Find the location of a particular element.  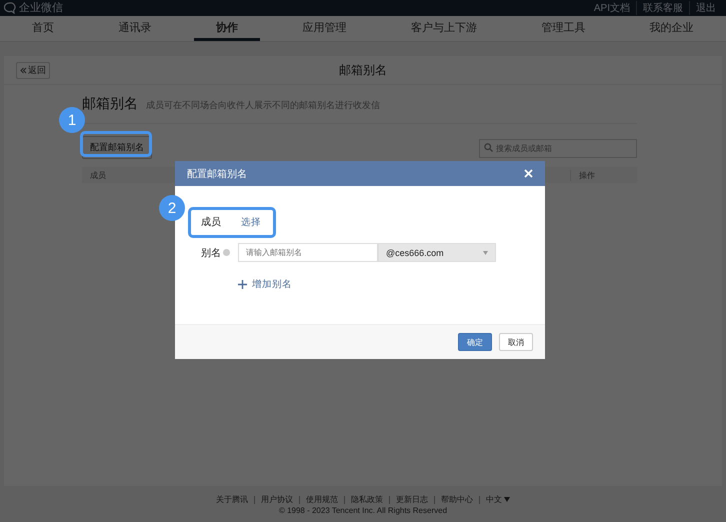

plus-icon is located at coordinates (242, 284).